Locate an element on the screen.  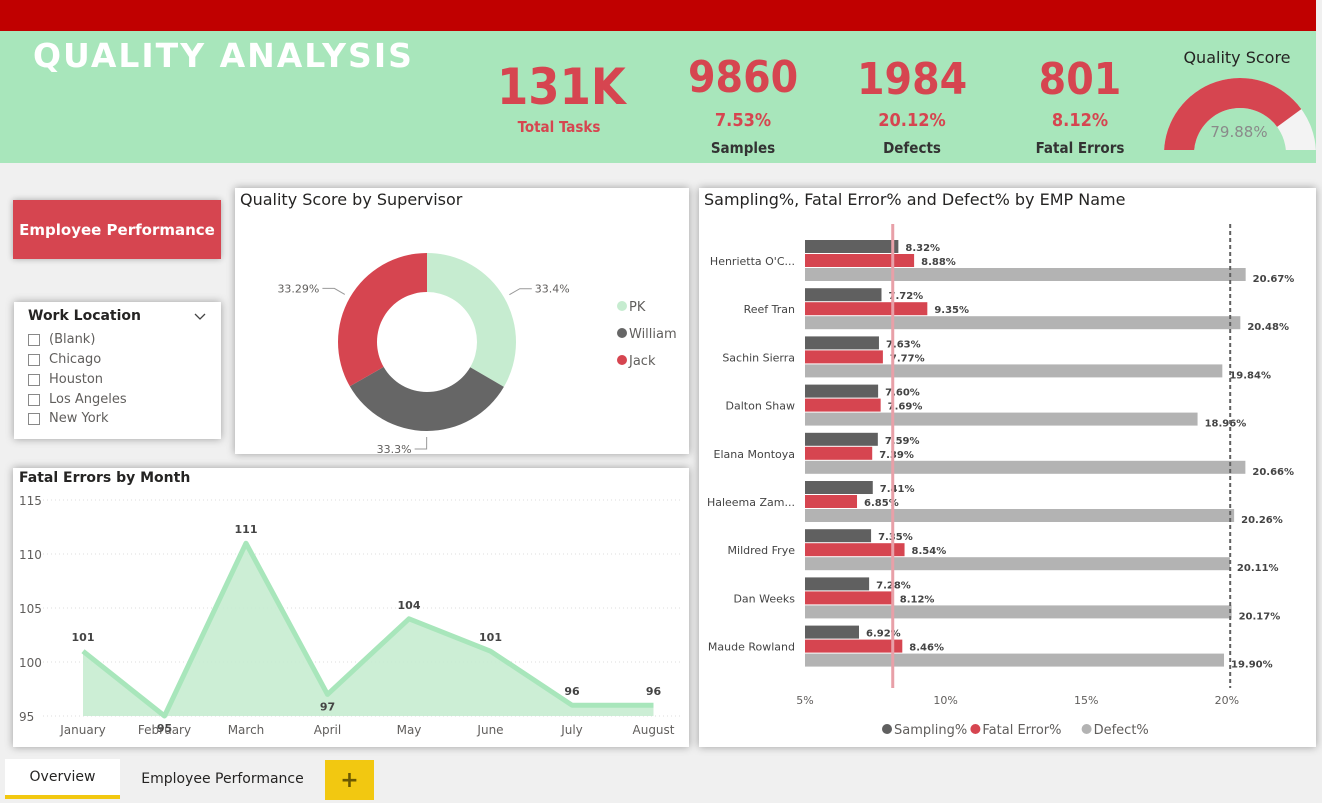
slicer-item: Chicago is located at coordinates (64, 359).